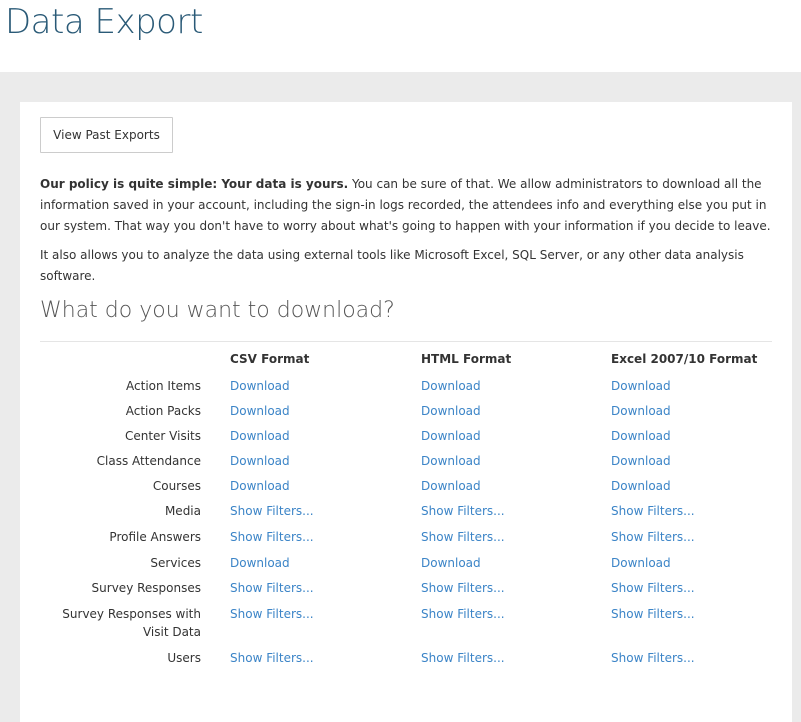 The width and height of the screenshot is (801, 722). I want to click on download-section-title: What do you want to download?, so click(217, 310).